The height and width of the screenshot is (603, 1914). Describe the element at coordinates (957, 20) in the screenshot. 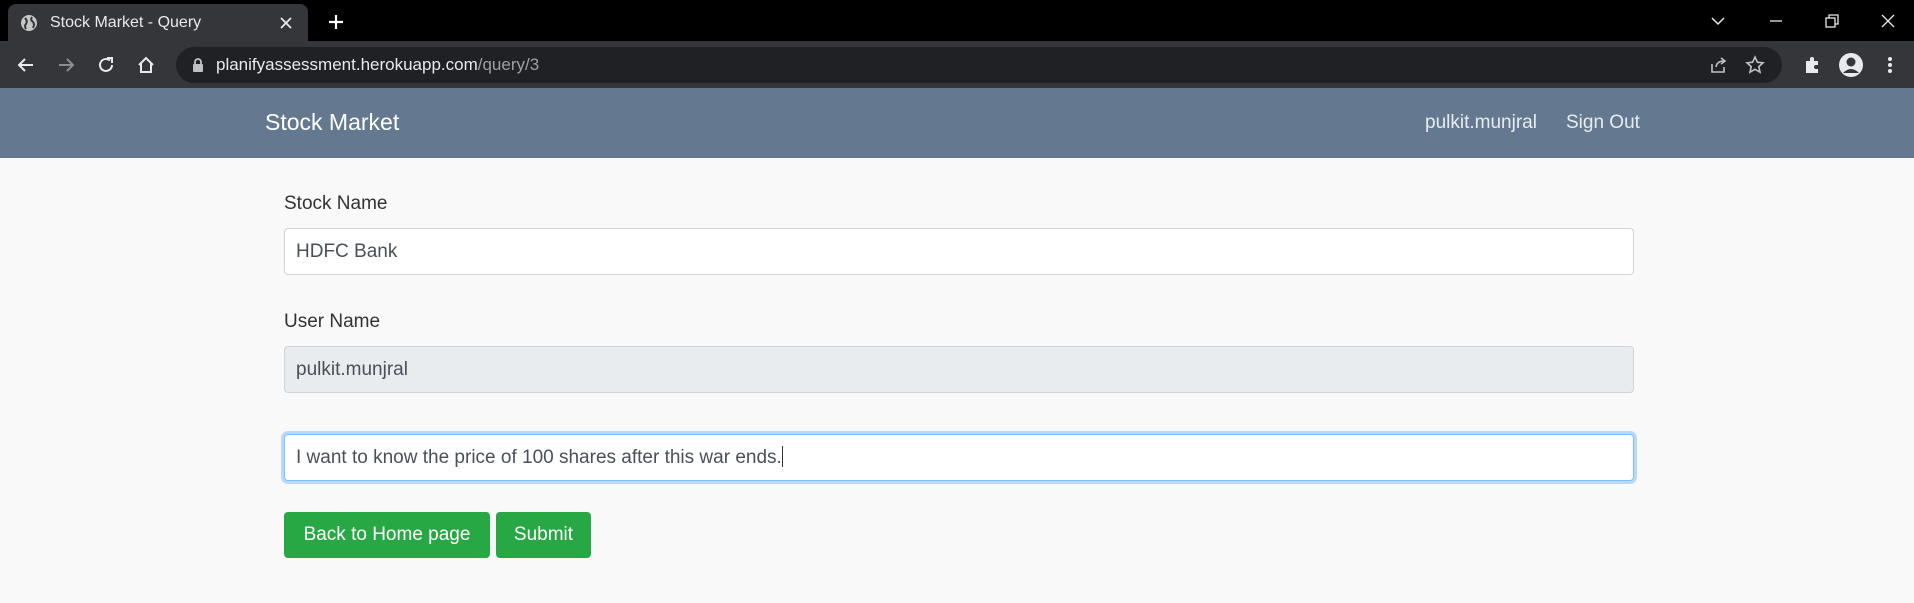

I see `browser-tab-bar: Stock Market - Query` at that location.